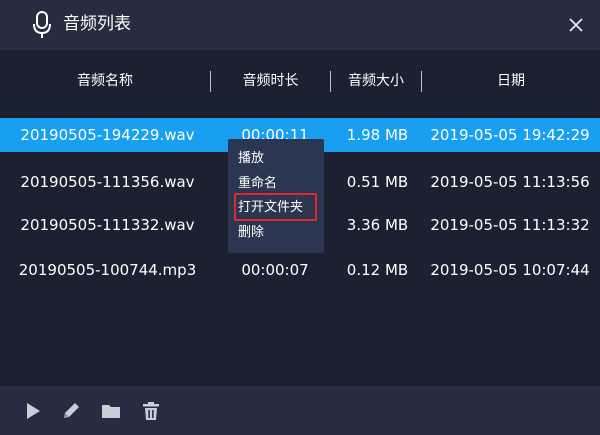 Image resolution: width=600 pixels, height=435 pixels. Describe the element at coordinates (275, 270) in the screenshot. I see `audio-duration: 00:00:07` at that location.